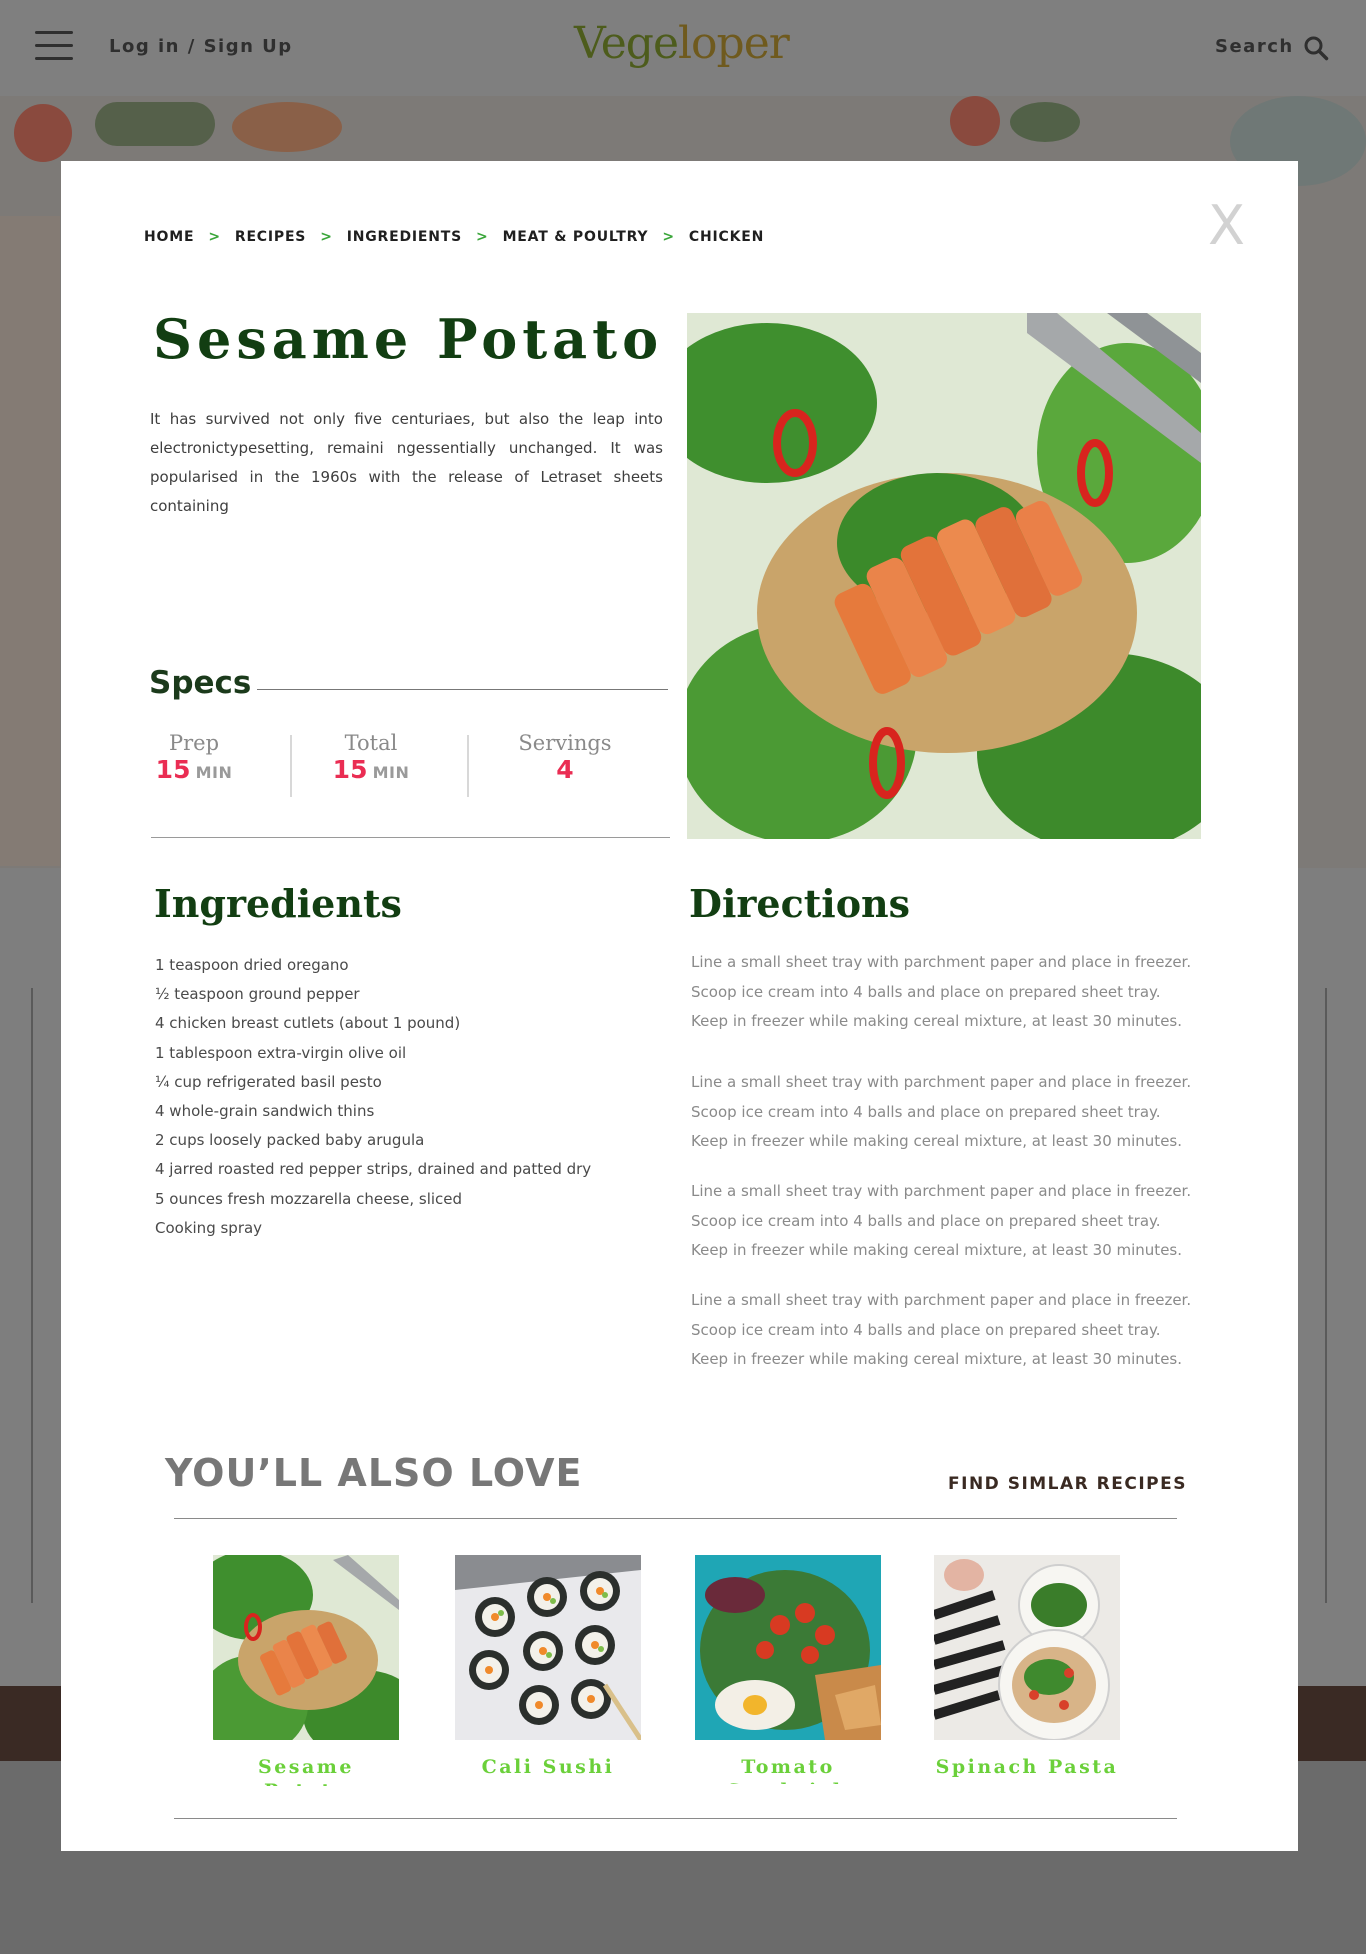 The width and height of the screenshot is (1366, 1954). What do you see at coordinates (173, 769) in the screenshot?
I see `spec-prep-value: 15` at bounding box center [173, 769].